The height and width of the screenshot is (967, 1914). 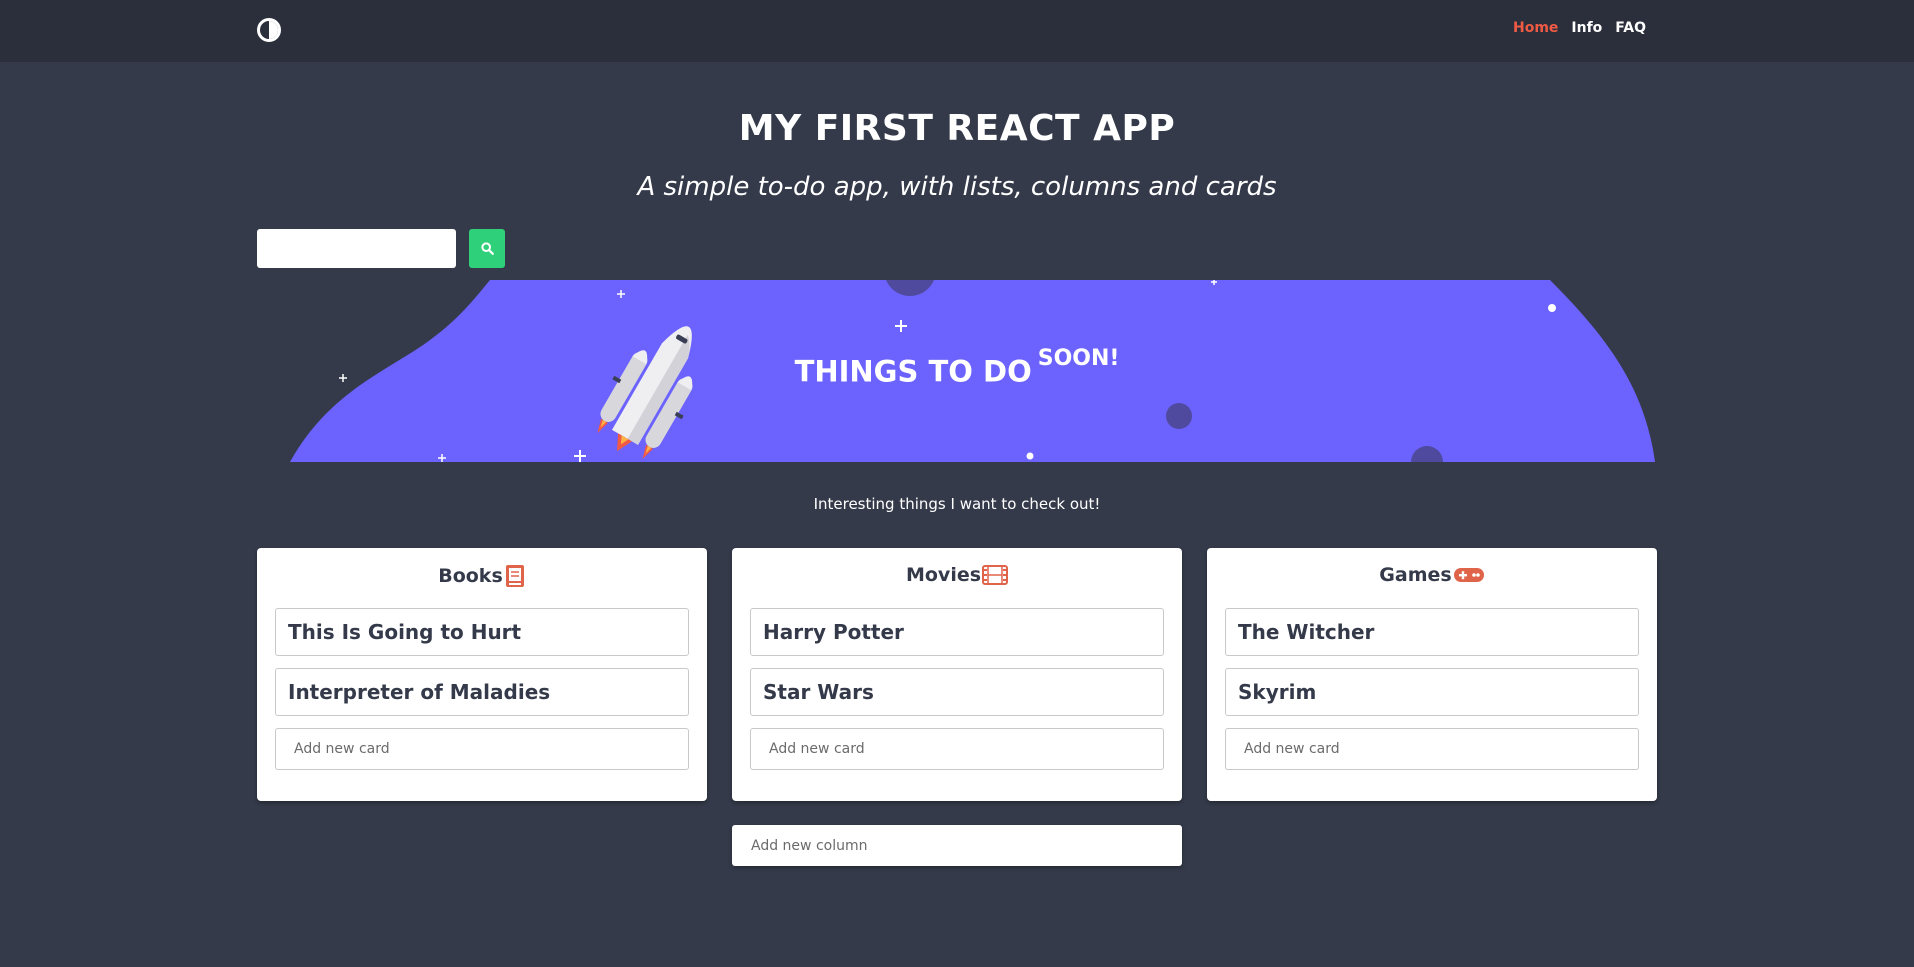 What do you see at coordinates (482, 692) in the screenshot?
I see `card-item: Interpreter of Maladies` at bounding box center [482, 692].